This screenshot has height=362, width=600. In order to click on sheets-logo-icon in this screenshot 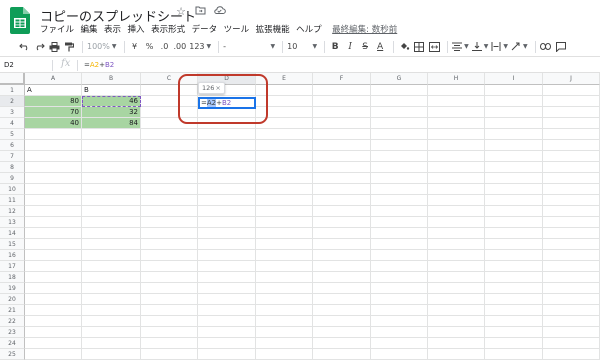, I will do `click(20, 20)`.